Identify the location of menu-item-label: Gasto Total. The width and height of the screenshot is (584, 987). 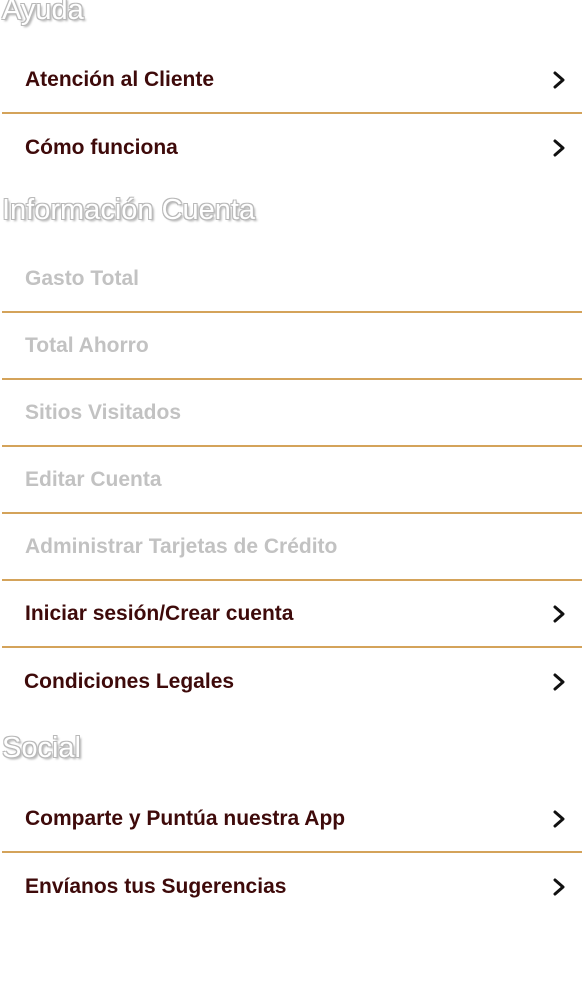
(82, 278).